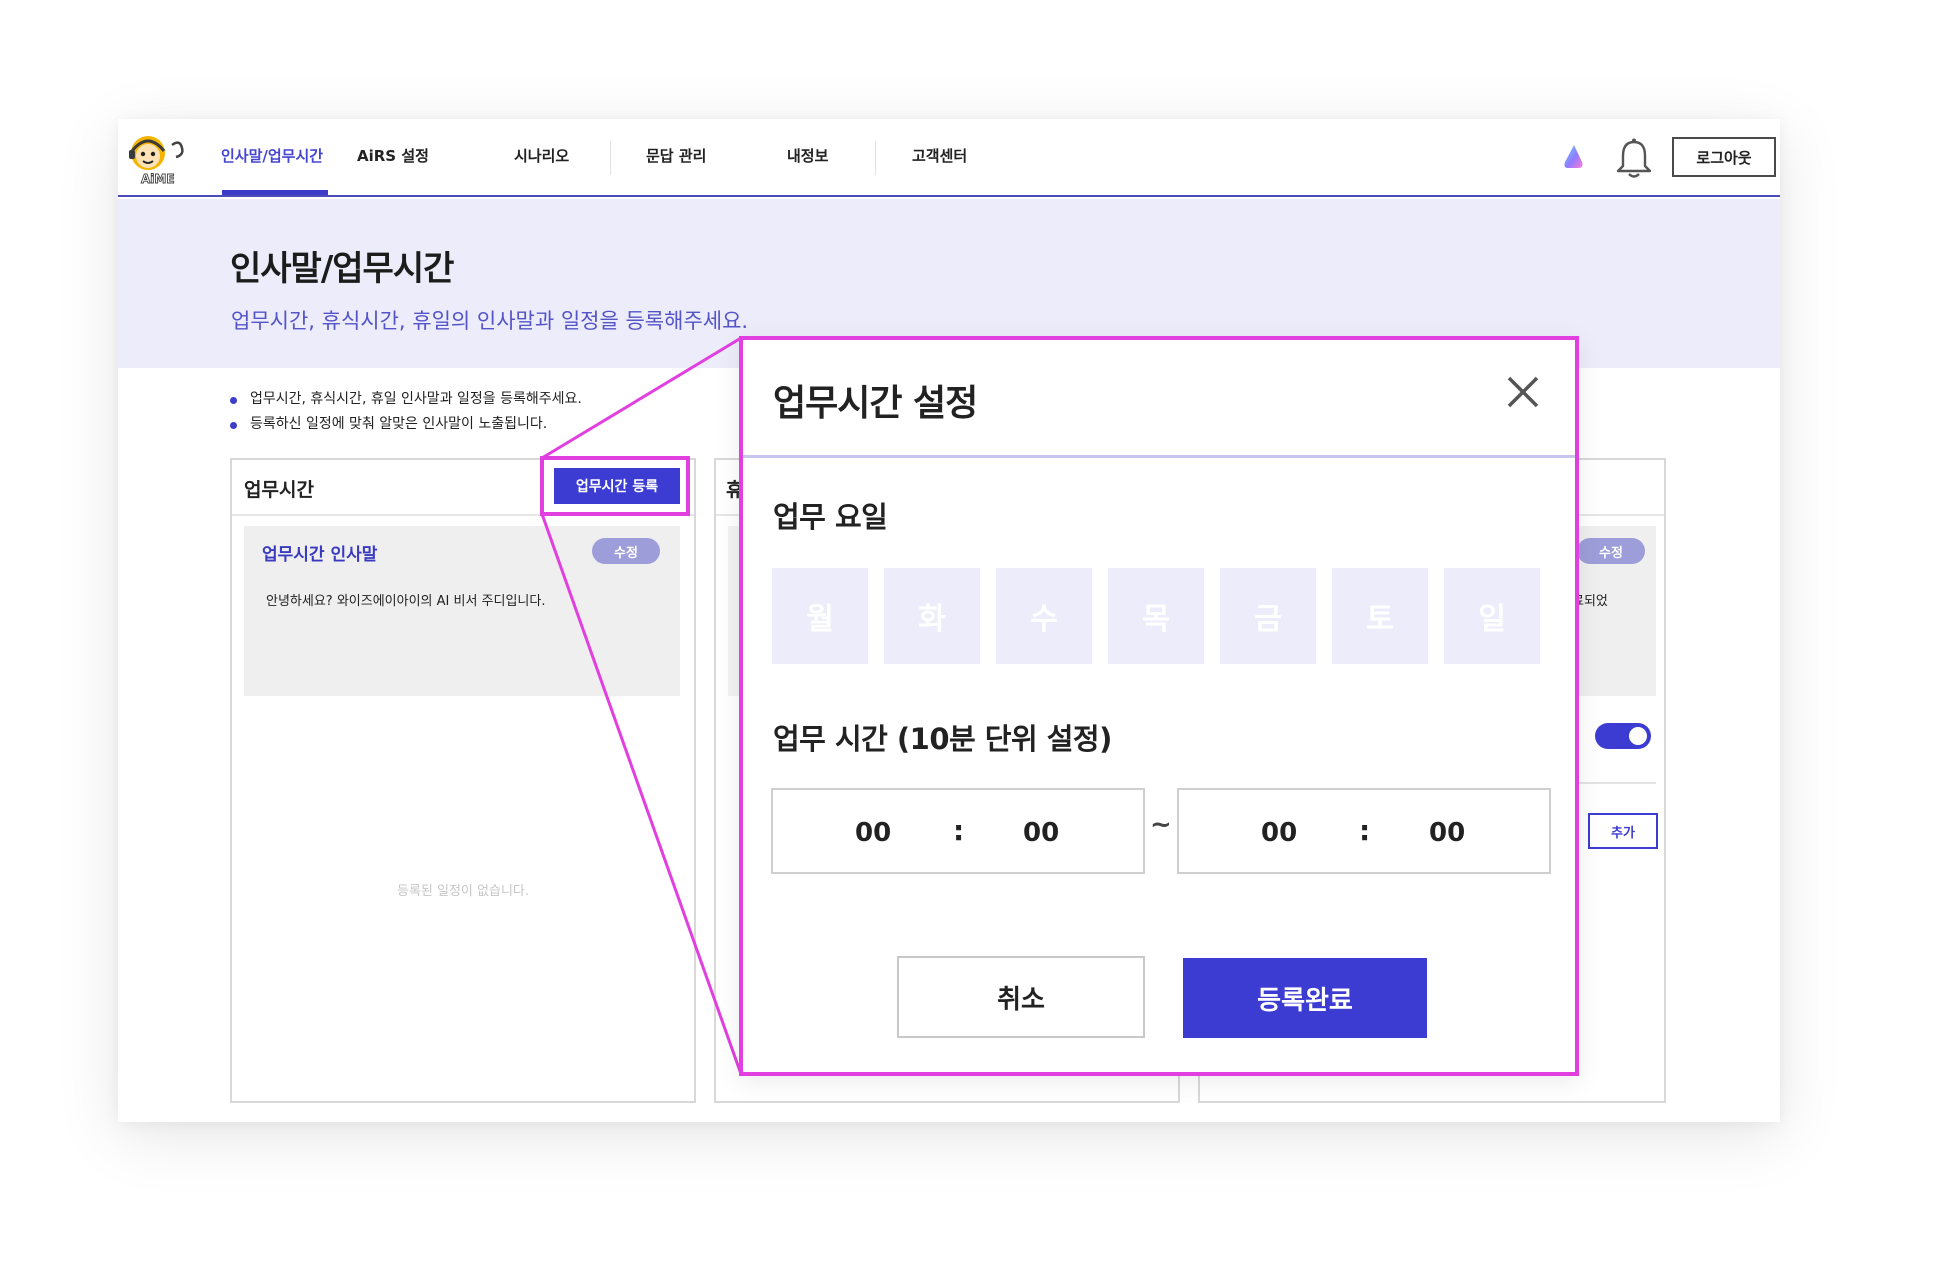 The width and height of the screenshot is (1935, 1272). Describe the element at coordinates (406, 424) in the screenshot. I see `note-item: 등록하신 일정에 맞춰 알맞은 인사말이 노출됩니다.` at that location.